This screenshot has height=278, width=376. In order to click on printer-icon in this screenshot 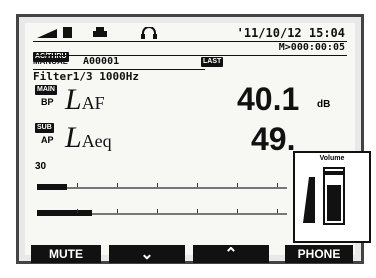, I will do `click(100, 32)`.